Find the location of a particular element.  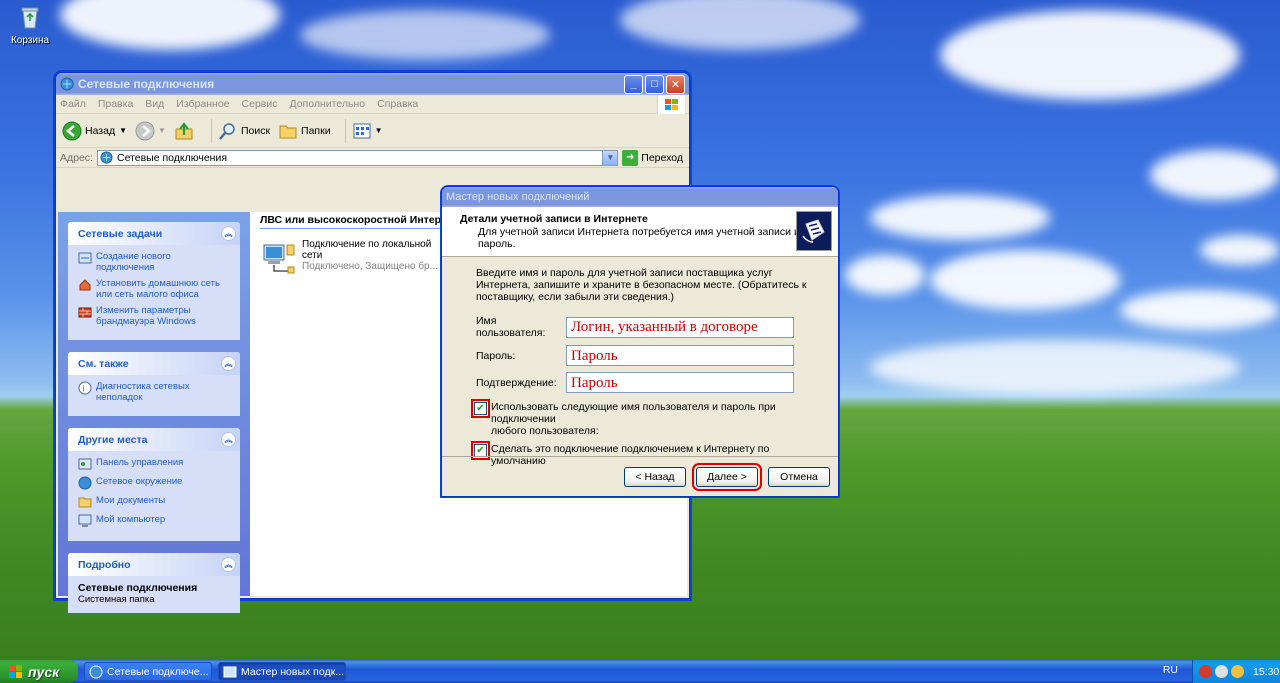

place-my-computer: Мой компьютер is located at coordinates (156, 521).